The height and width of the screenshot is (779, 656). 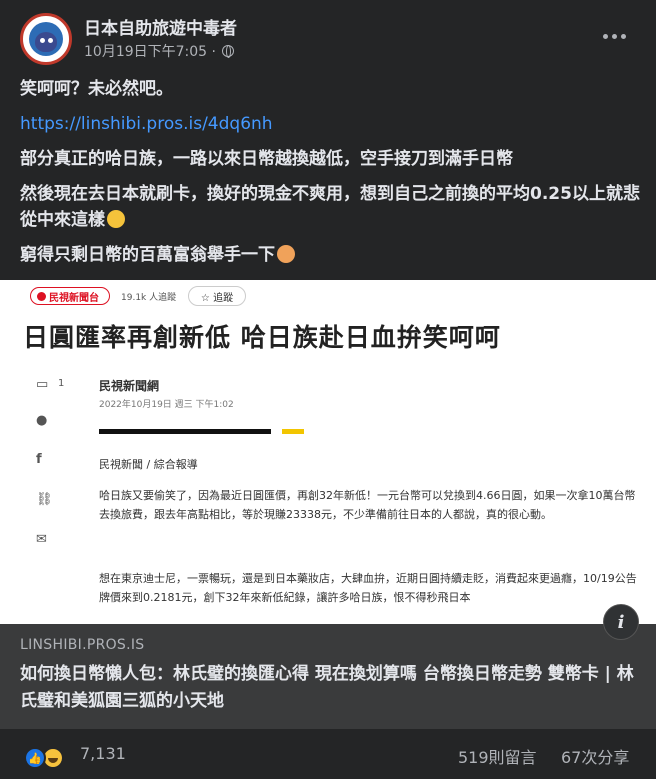 What do you see at coordinates (621, 622) in the screenshot?
I see `info-icon: i` at bounding box center [621, 622].